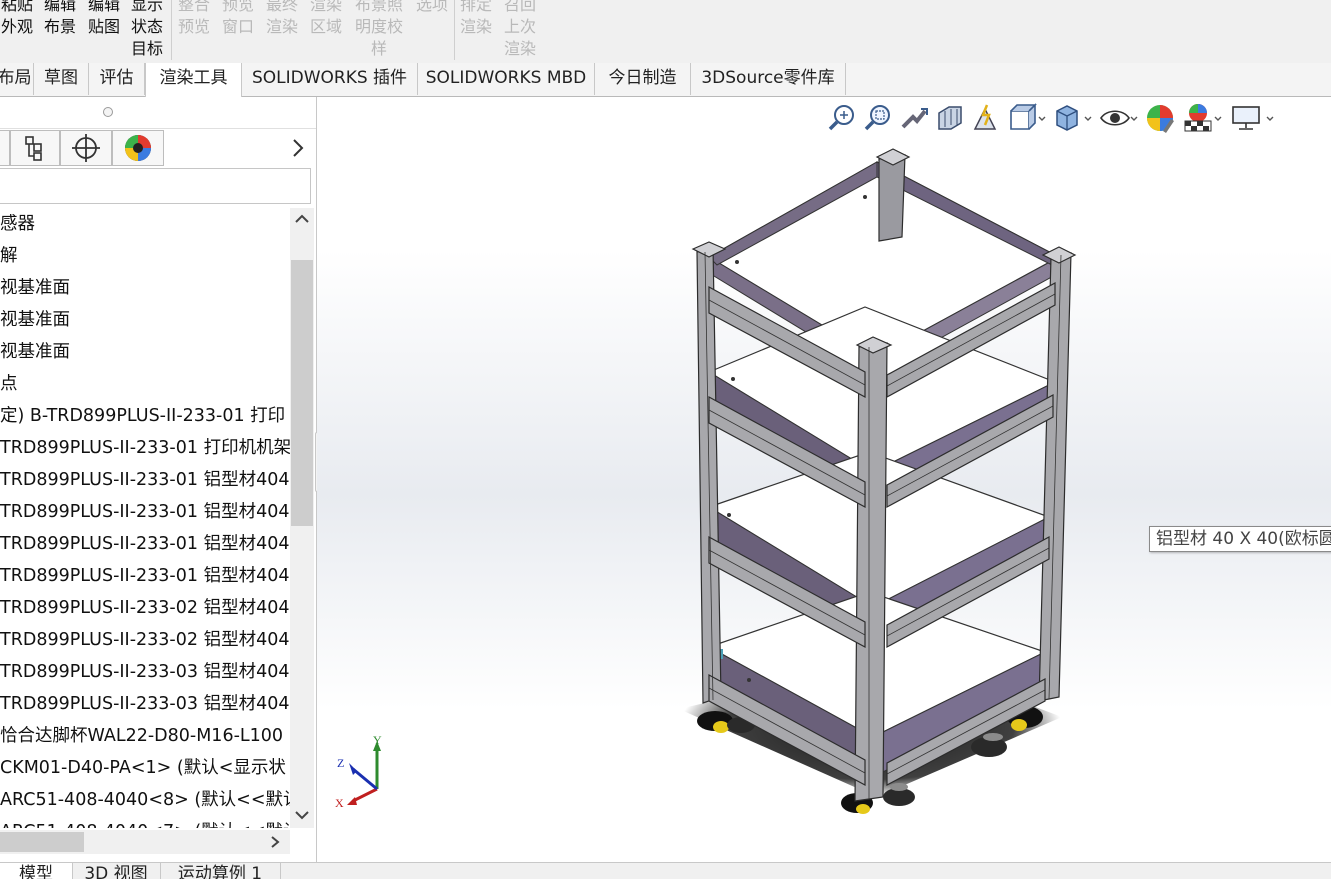  What do you see at coordinates (358, 771) in the screenshot?
I see `coordinate-triad: Y Z X` at bounding box center [358, 771].